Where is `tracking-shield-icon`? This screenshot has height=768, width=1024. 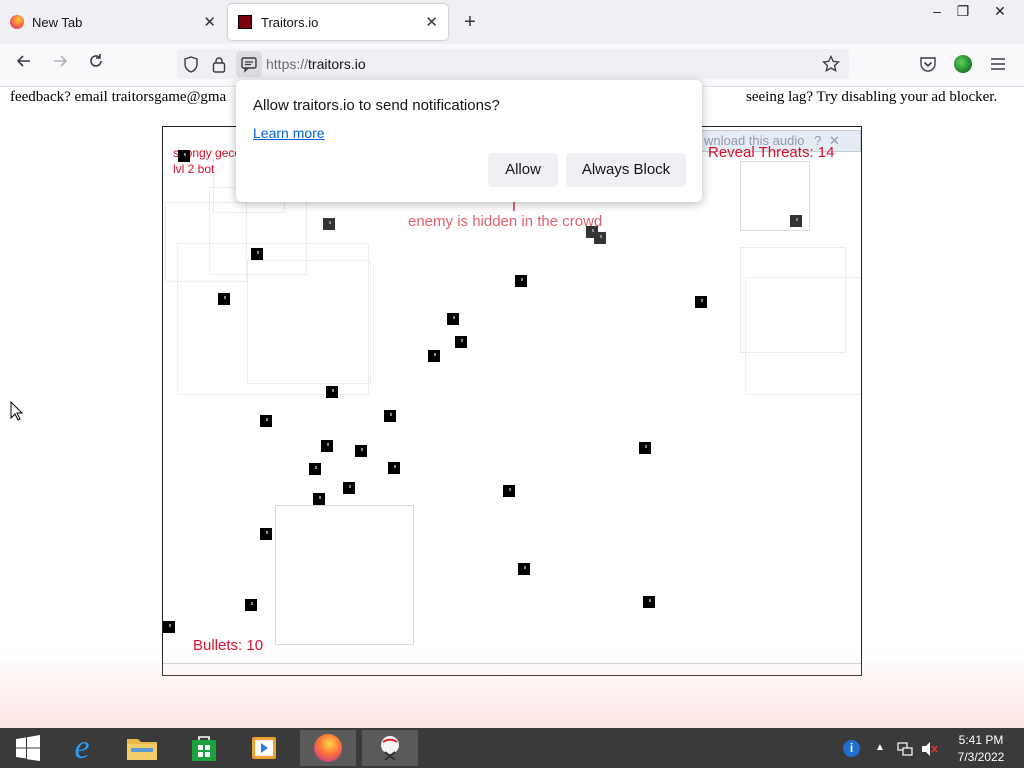 tracking-shield-icon is located at coordinates (191, 67).